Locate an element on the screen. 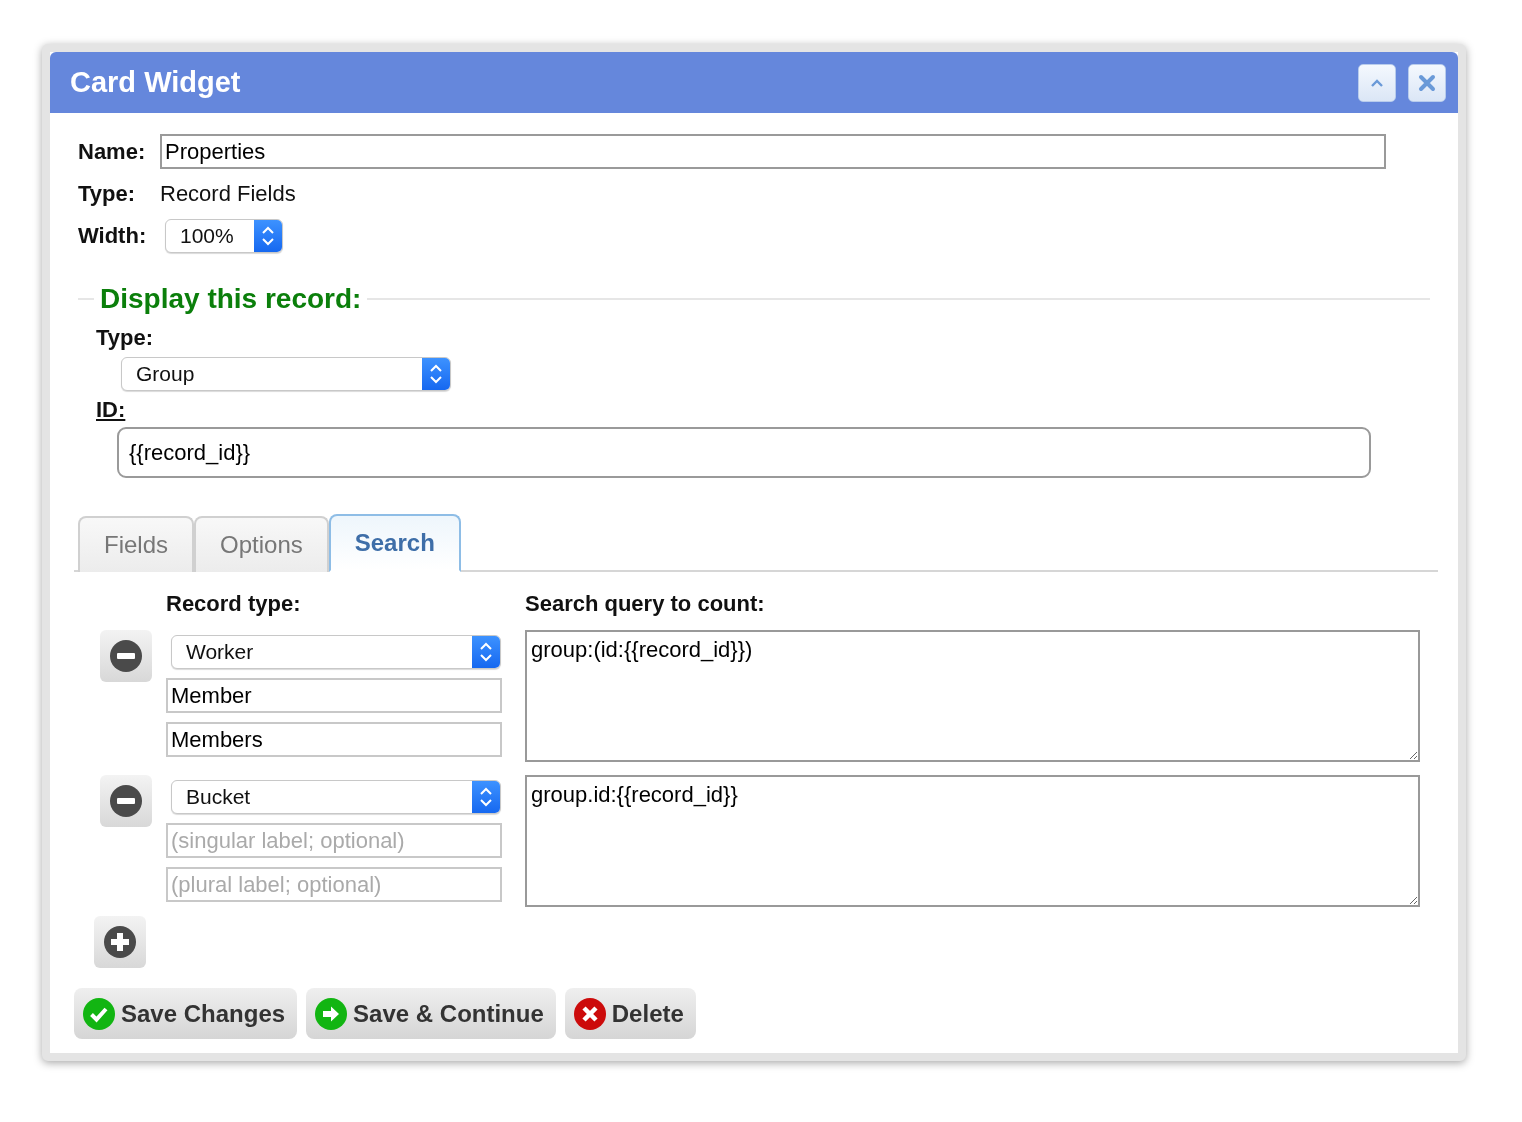  save-button: Save Changes is located at coordinates (186, 1013).